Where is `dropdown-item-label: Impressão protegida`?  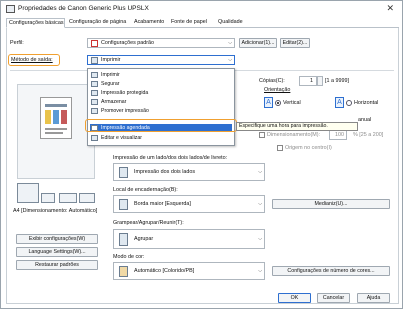
dropdown-item-label: Impressão protegida is located at coordinates (125, 93).